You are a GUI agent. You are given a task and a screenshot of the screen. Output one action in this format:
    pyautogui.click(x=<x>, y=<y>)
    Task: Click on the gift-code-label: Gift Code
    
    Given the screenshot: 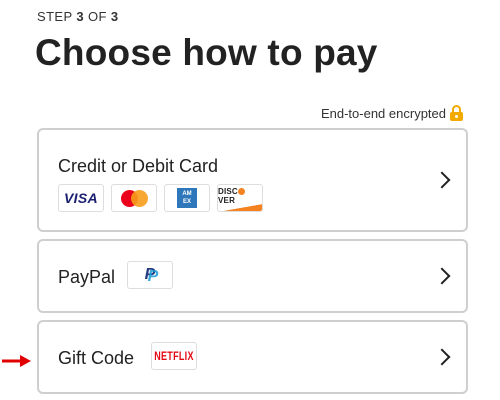 What is the action you would take?
    pyautogui.click(x=96, y=358)
    